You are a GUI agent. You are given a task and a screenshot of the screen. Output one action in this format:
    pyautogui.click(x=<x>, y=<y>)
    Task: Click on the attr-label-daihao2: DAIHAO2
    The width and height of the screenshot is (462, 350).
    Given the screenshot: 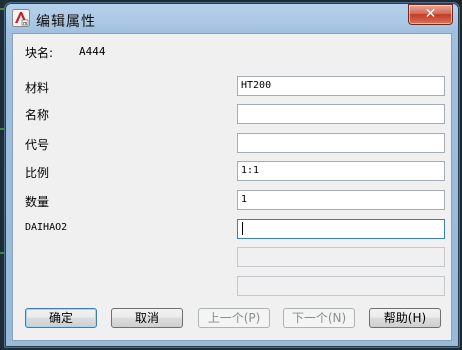 What is the action you would take?
    pyautogui.click(x=46, y=227)
    